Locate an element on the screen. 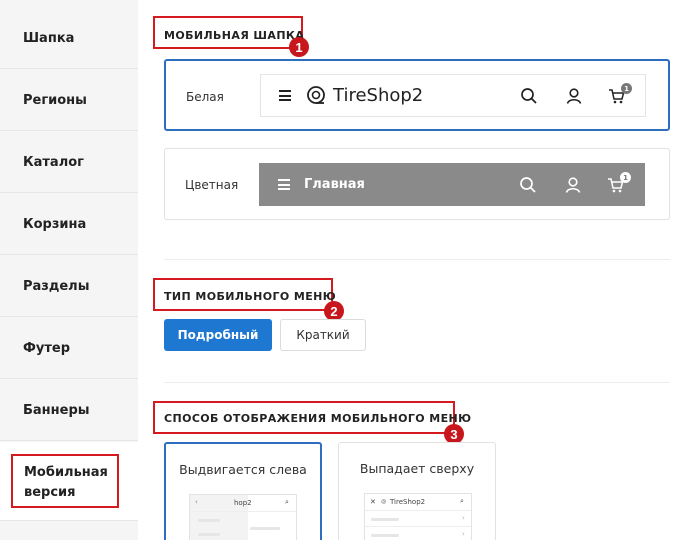  sidebar-item-label: Баннеры is located at coordinates (56, 410).